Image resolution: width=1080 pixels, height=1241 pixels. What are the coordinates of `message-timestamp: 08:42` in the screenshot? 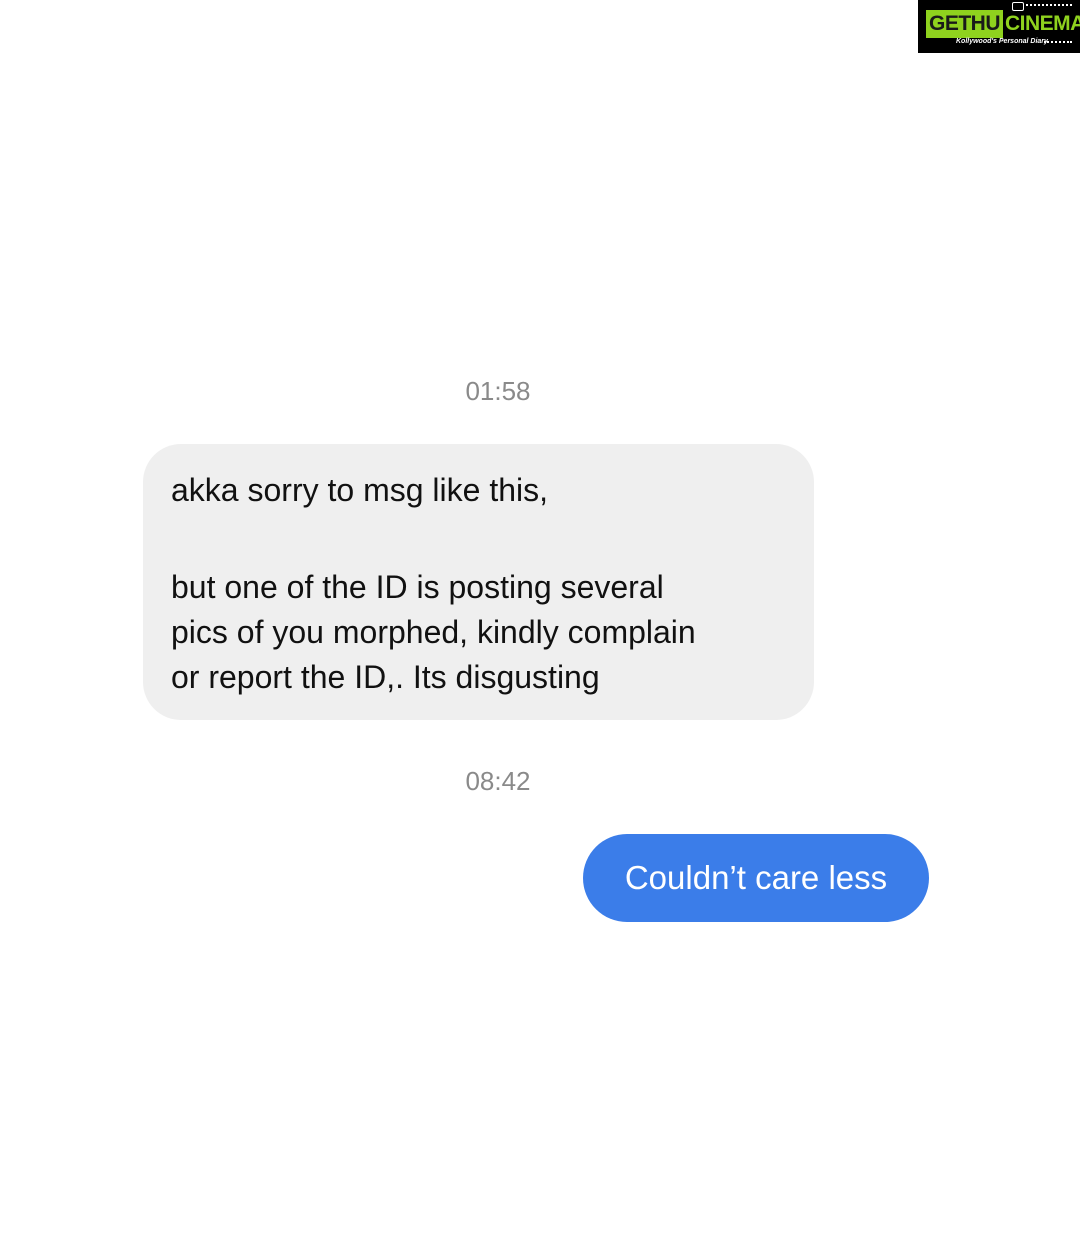 It's located at (498, 781).